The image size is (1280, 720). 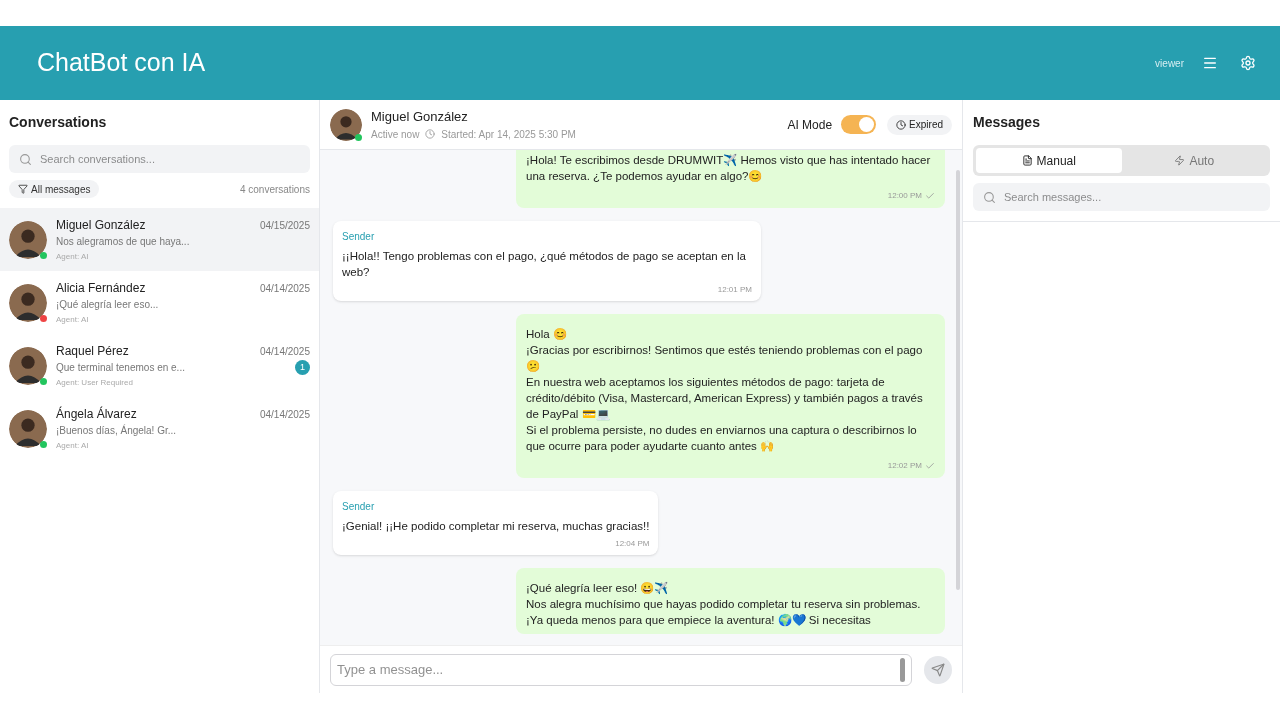 What do you see at coordinates (1007, 122) in the screenshot?
I see `panel-title: Messages` at bounding box center [1007, 122].